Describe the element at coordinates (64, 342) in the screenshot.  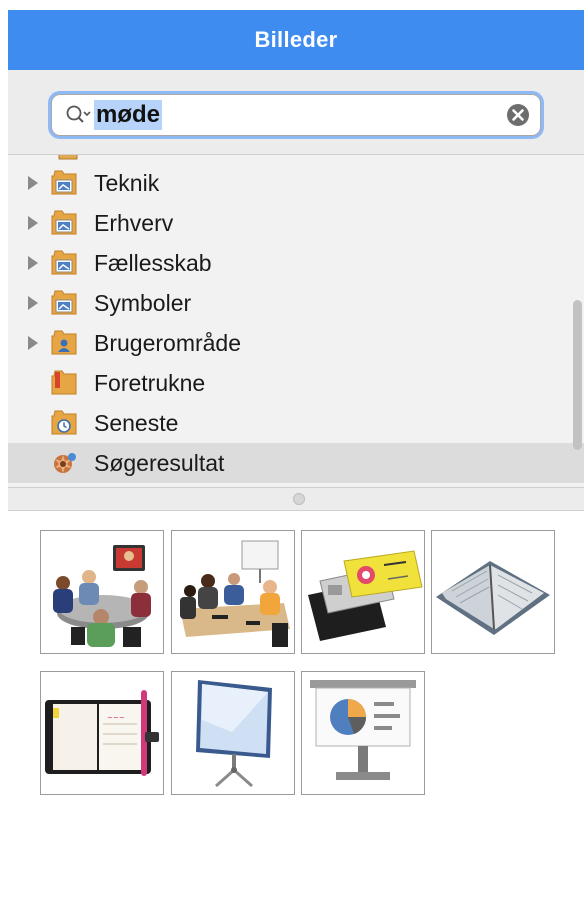
I see `folder-user-icon` at that location.